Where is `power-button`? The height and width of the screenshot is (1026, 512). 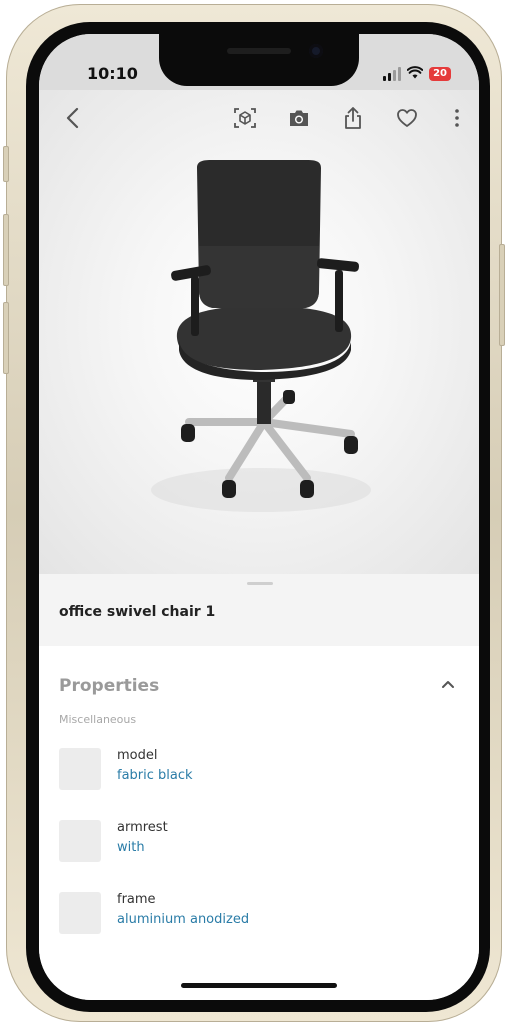 power-button is located at coordinates (502, 295).